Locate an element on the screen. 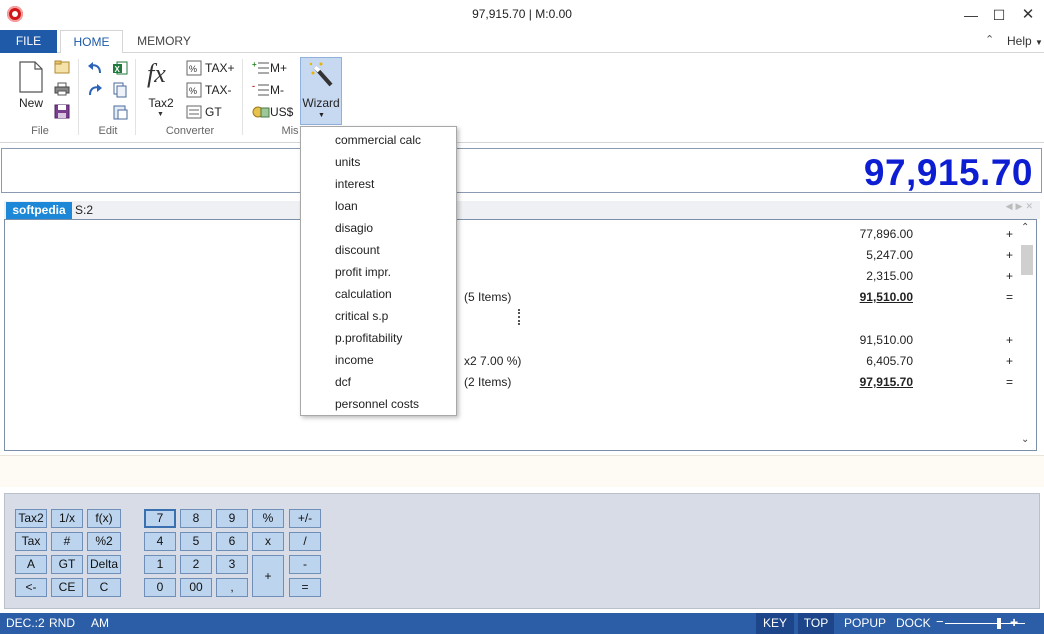 This screenshot has width=1044, height=634. m-minus-button: M- is located at coordinates (277, 90).